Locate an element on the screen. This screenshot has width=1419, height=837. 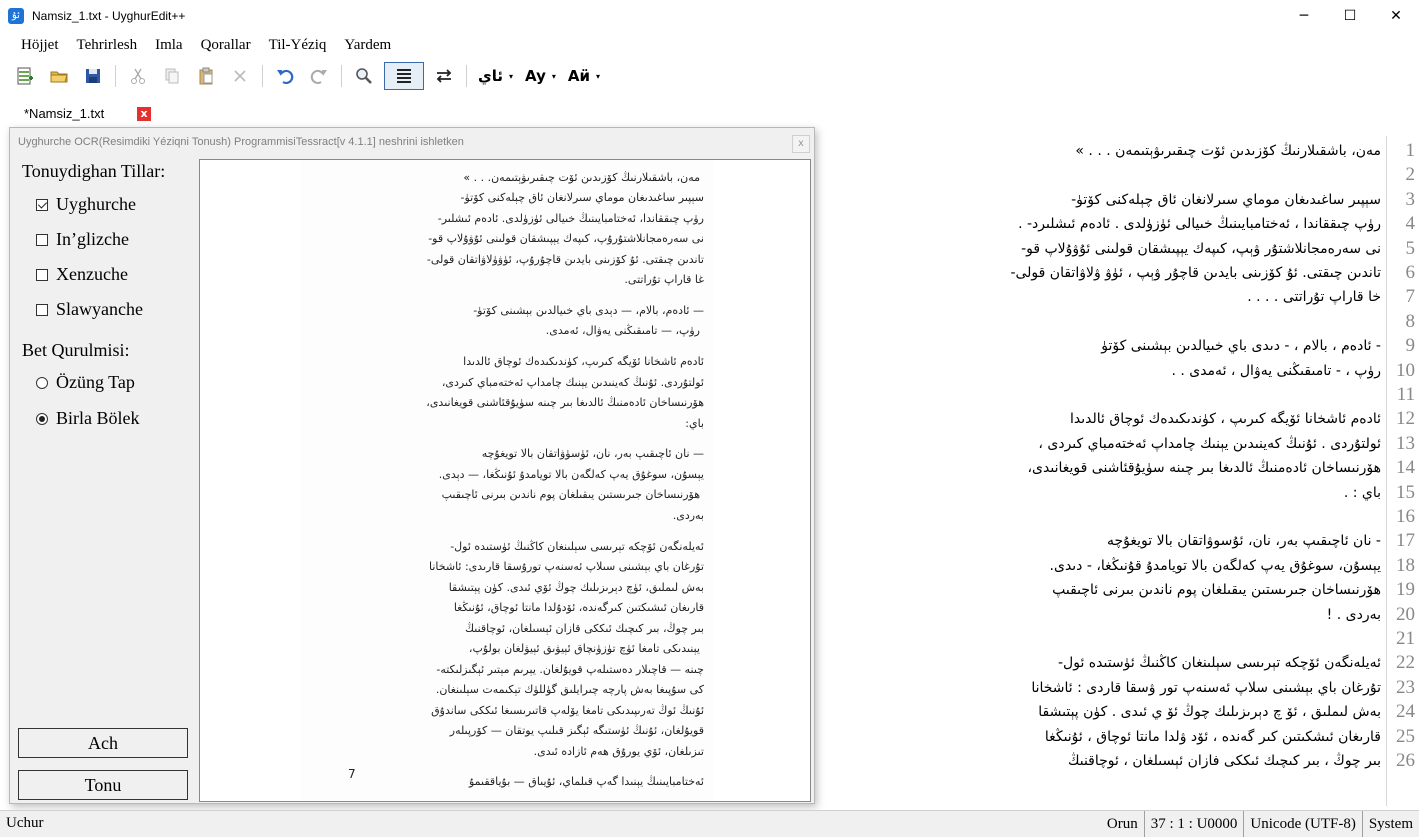
line-number: 6 is located at coordinates (1410, 272).